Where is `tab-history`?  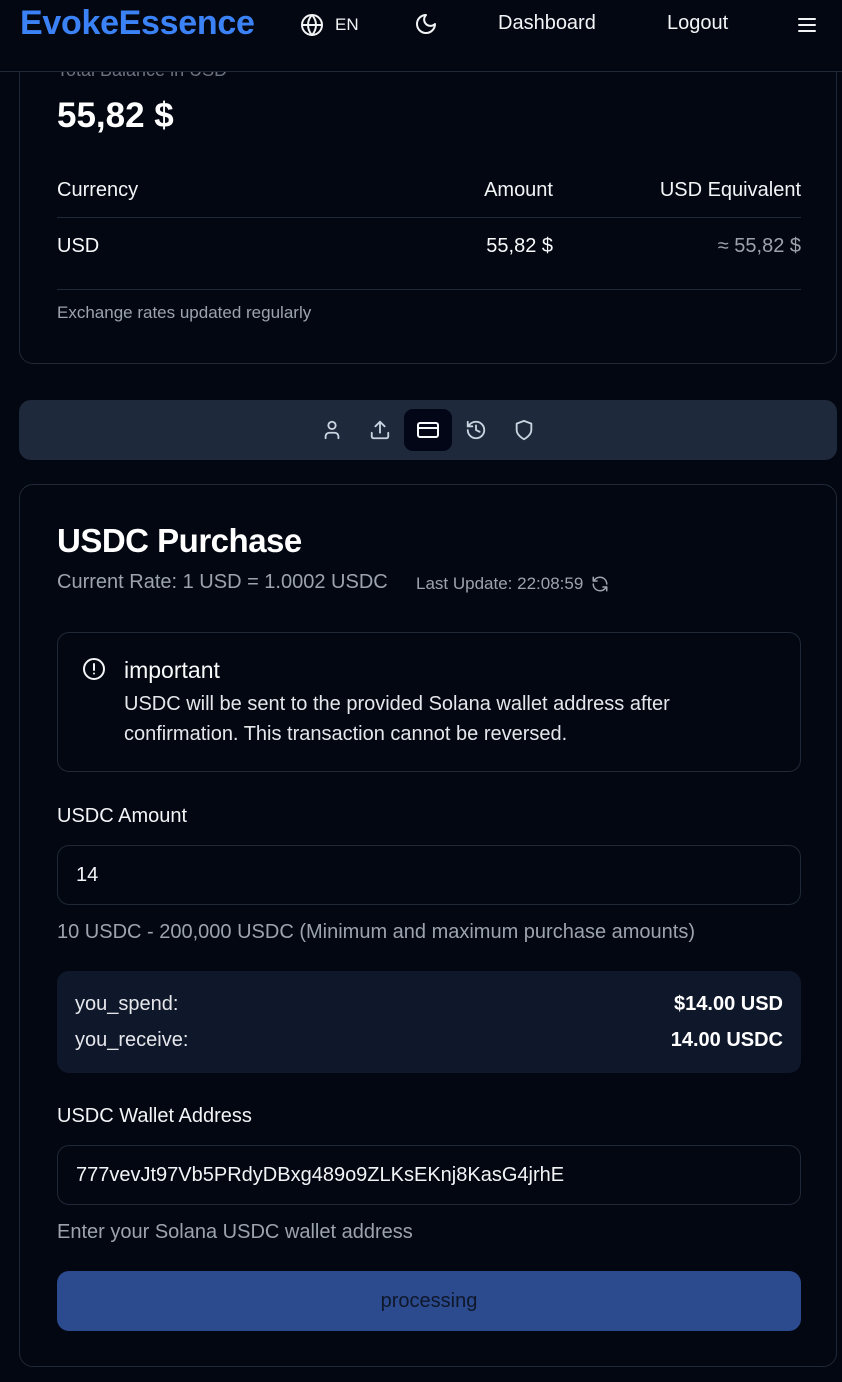 tab-history is located at coordinates (476, 430).